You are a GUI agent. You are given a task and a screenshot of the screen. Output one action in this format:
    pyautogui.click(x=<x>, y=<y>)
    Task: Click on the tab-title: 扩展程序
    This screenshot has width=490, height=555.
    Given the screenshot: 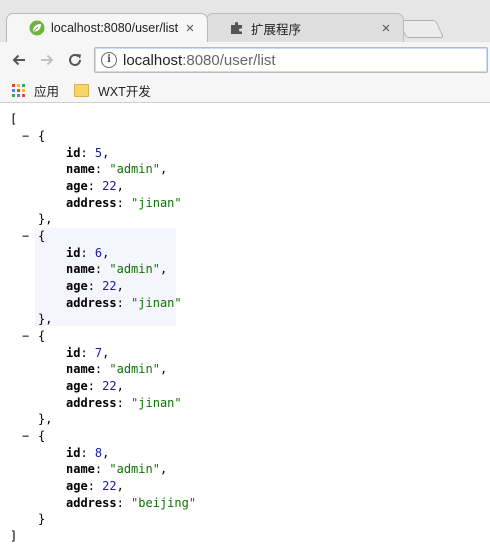 What is the action you would take?
    pyautogui.click(x=276, y=29)
    